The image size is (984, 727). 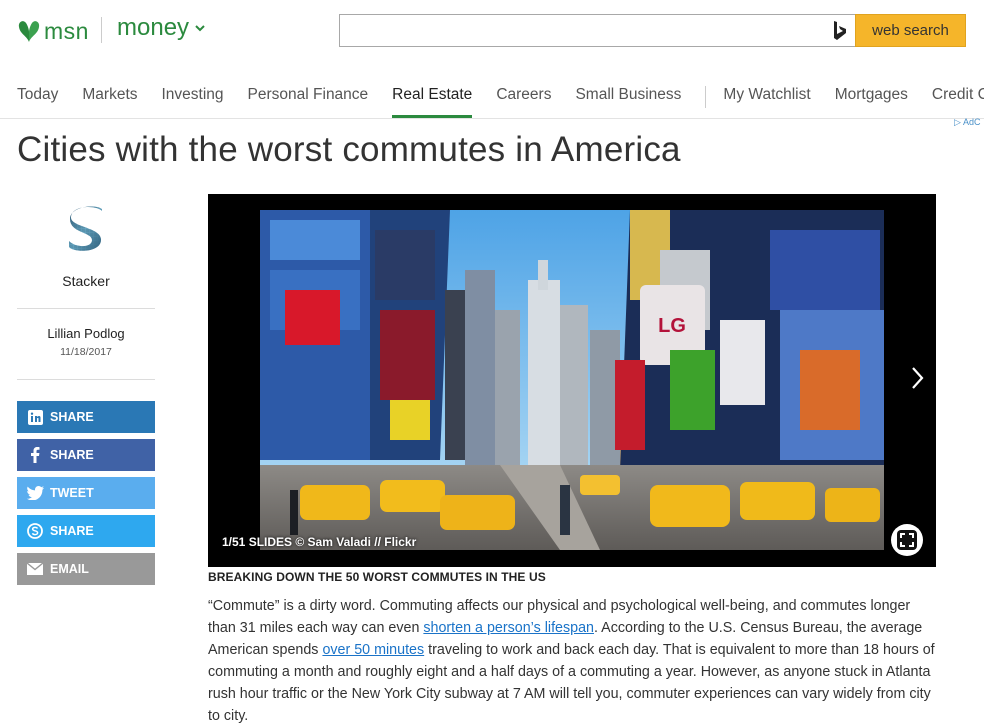 What do you see at coordinates (86, 352) in the screenshot?
I see `publish-date: 11/18/2017` at bounding box center [86, 352].